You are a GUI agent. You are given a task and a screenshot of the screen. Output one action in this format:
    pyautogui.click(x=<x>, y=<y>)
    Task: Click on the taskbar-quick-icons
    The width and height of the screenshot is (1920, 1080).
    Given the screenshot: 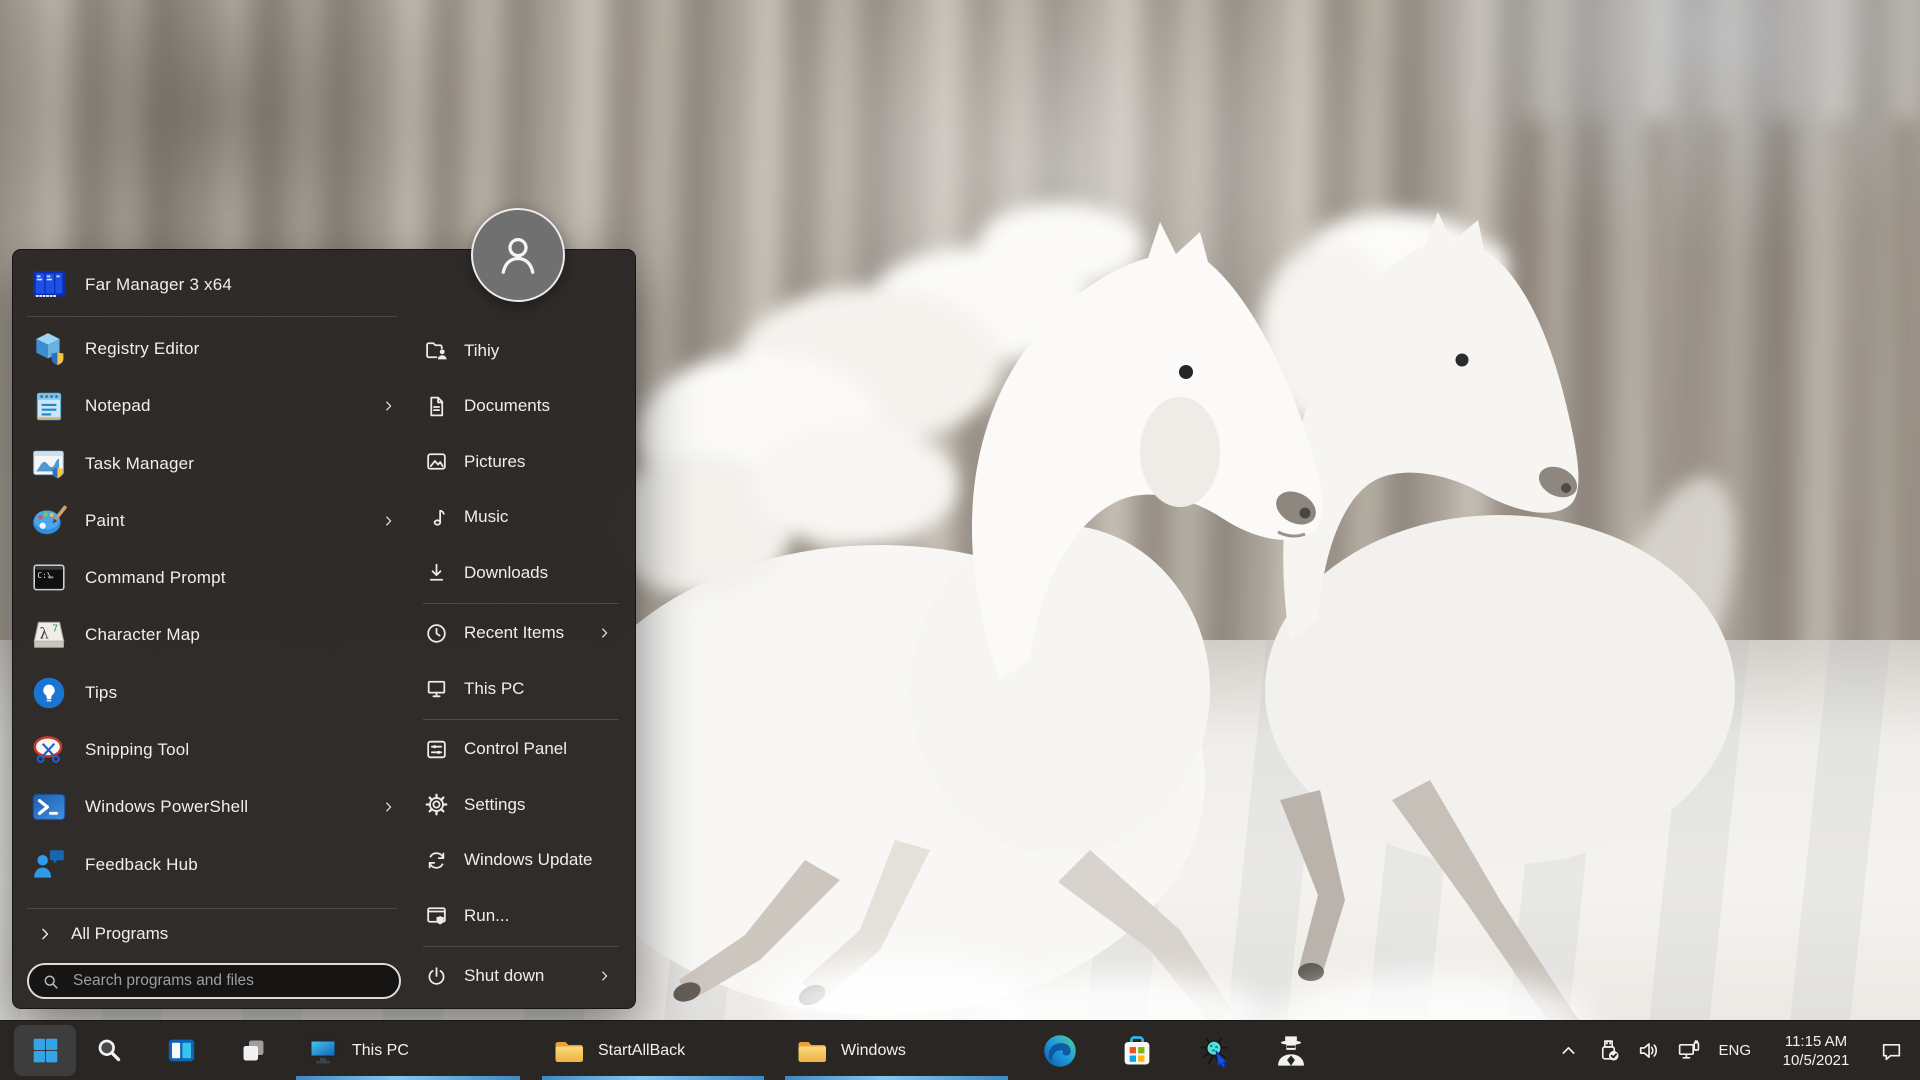 What is the action you would take?
    pyautogui.click(x=181, y=1050)
    